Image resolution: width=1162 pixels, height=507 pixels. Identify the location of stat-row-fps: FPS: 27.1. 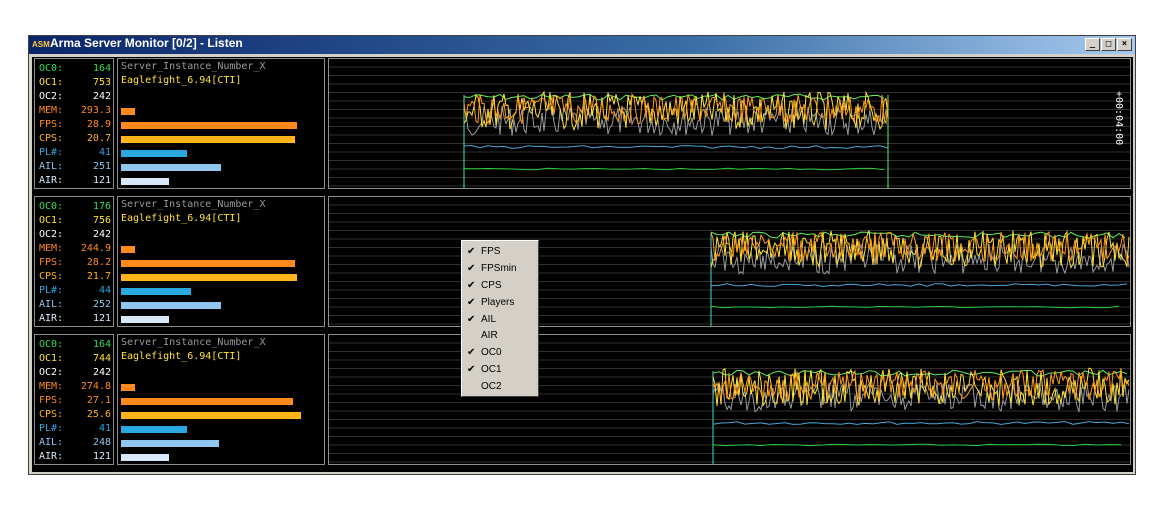
(75, 400).